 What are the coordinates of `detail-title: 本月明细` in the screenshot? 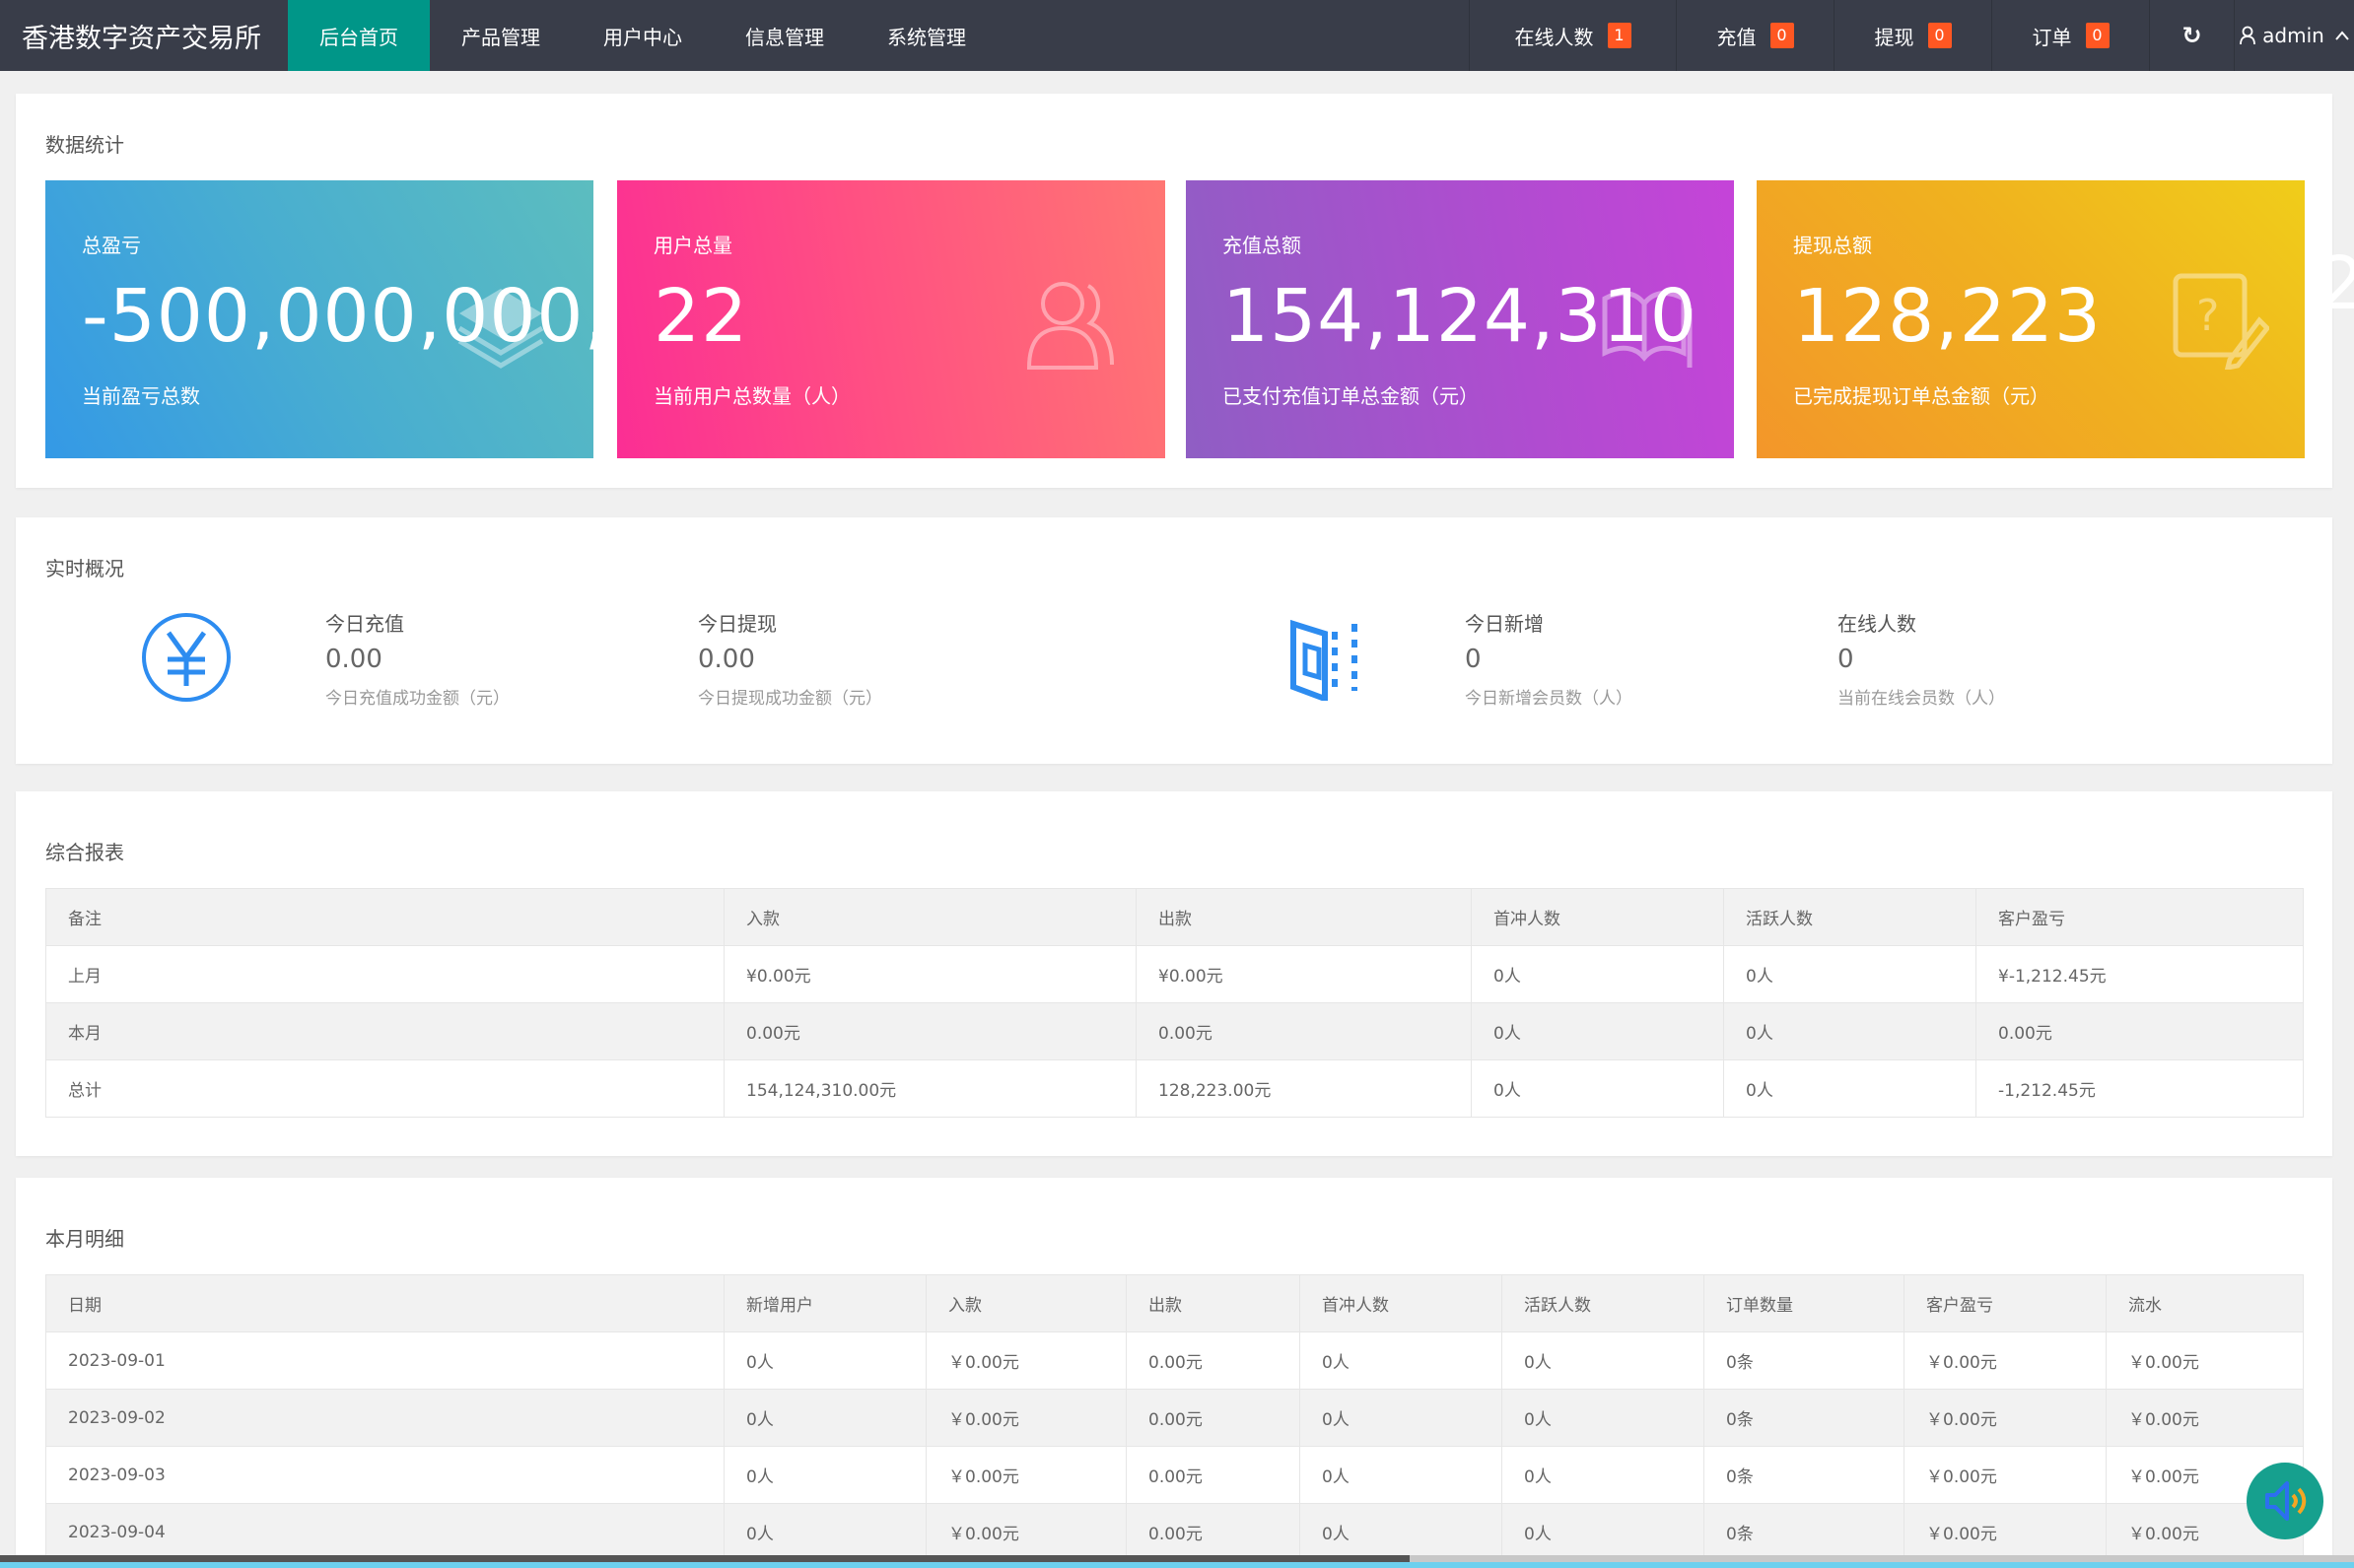 It's located at (84, 1239).